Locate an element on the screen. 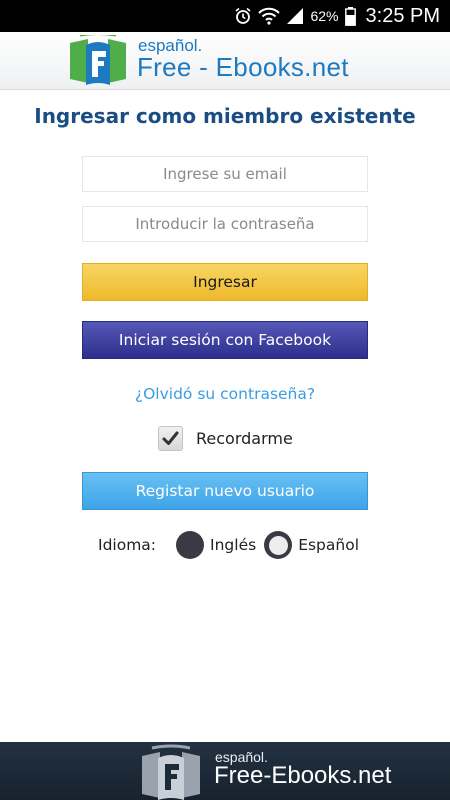 Image resolution: width=450 pixels, height=800 pixels. clock: 3:25 PM is located at coordinates (402, 15).